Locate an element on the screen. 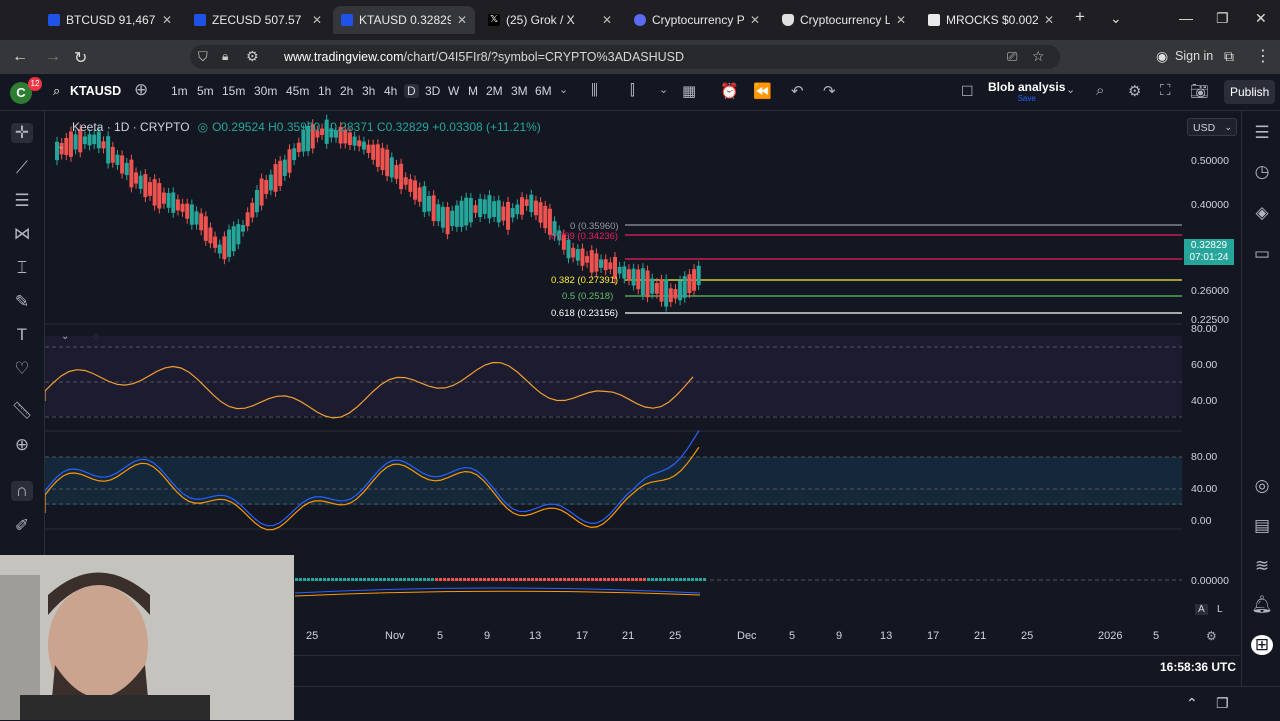 This screenshot has height=721, width=1280. bar-style-icon: ⫼ is located at coordinates (594, 90).